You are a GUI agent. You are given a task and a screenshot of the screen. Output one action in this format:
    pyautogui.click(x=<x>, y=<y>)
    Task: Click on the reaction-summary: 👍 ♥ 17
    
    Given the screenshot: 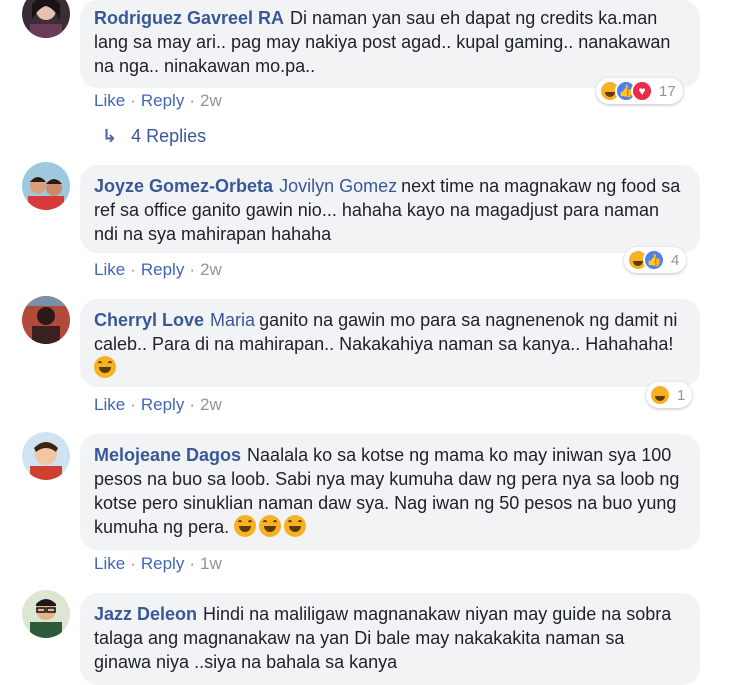 What is the action you would take?
    pyautogui.click(x=639, y=91)
    